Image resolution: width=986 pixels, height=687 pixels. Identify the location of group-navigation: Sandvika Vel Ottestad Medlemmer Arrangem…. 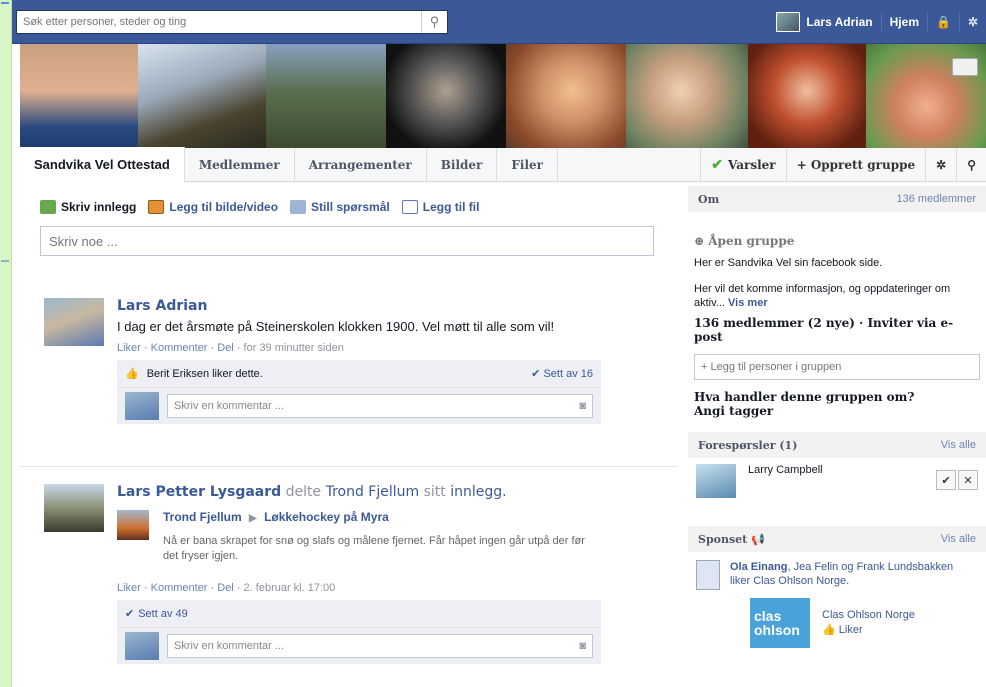
(503, 164).